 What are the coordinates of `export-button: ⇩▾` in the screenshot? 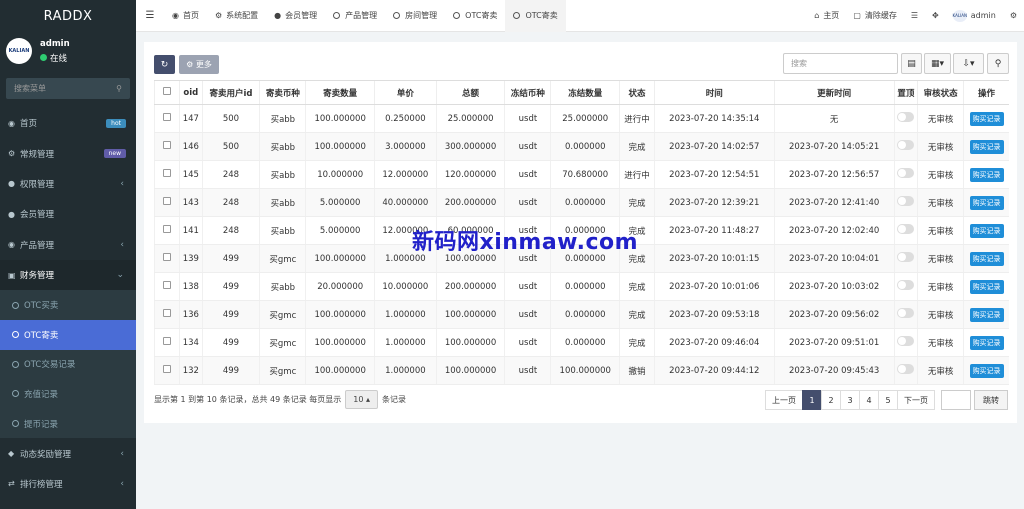 It's located at (968, 63).